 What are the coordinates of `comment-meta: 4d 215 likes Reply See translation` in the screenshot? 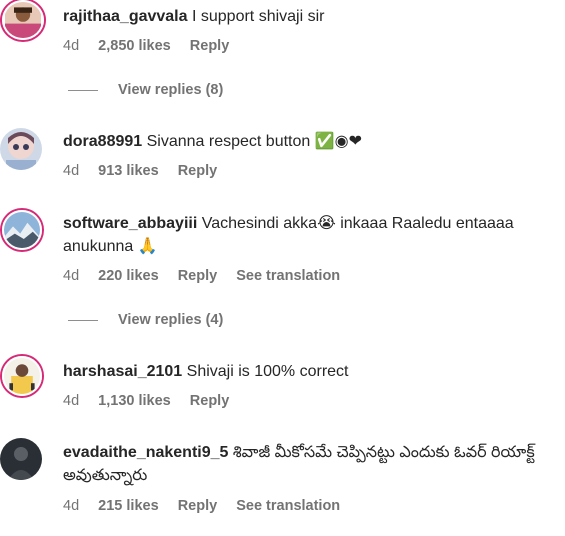 It's located at (209, 506).